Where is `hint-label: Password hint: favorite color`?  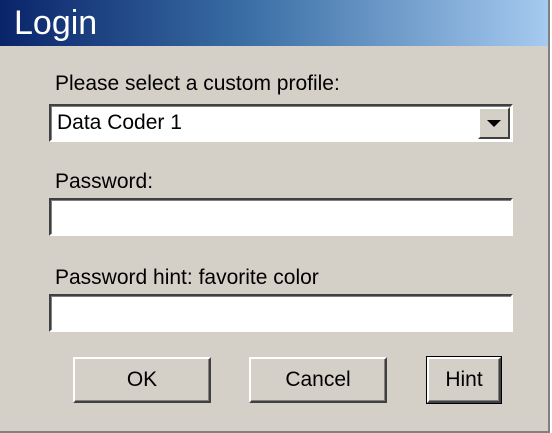
hint-label: Password hint: favorite color is located at coordinates (187, 277).